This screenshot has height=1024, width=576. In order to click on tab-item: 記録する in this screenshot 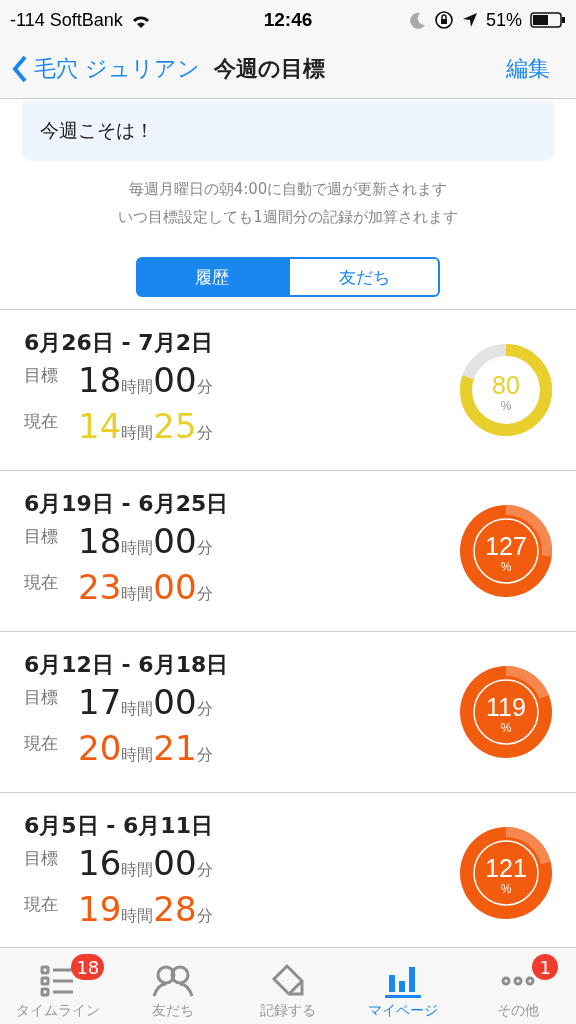, I will do `click(288, 986)`.